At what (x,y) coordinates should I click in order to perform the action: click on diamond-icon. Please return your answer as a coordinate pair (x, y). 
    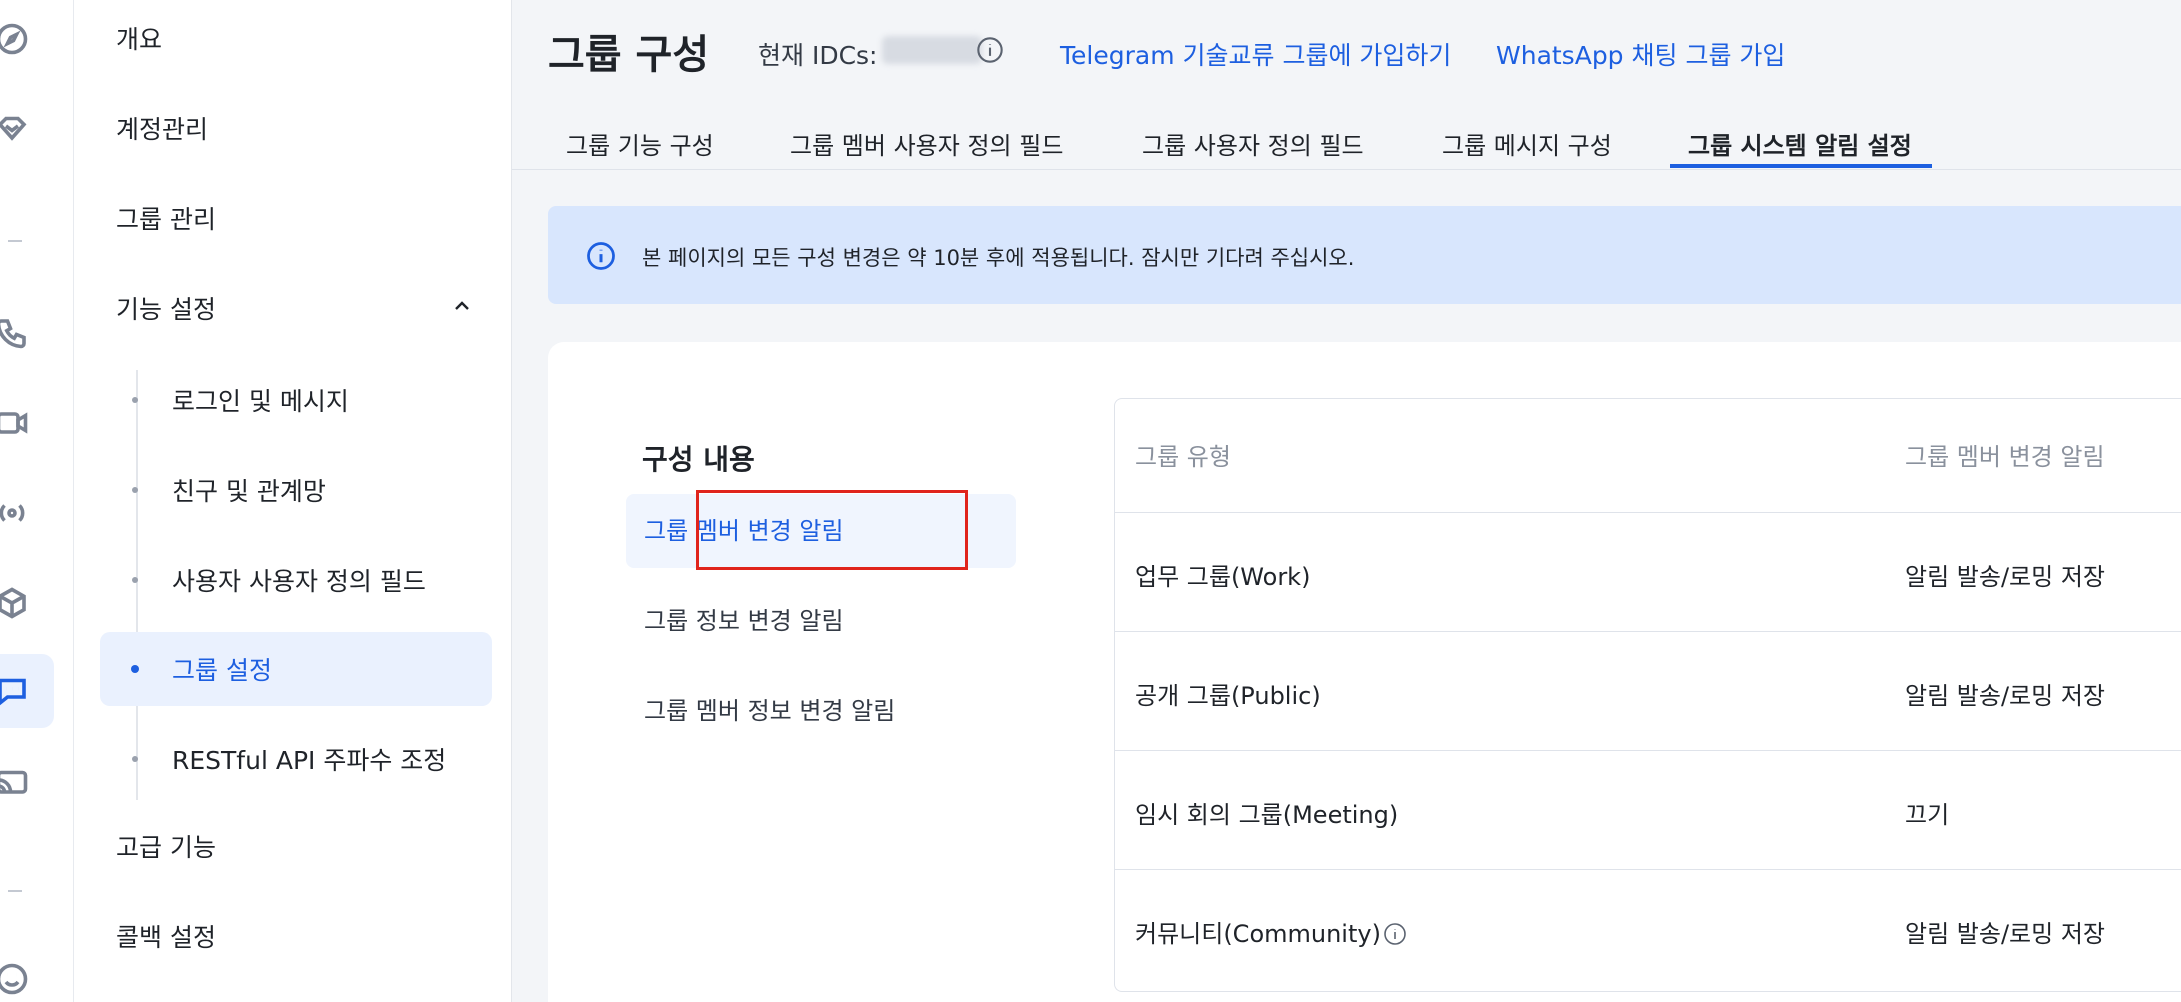
    Looking at the image, I should click on (20, 129).